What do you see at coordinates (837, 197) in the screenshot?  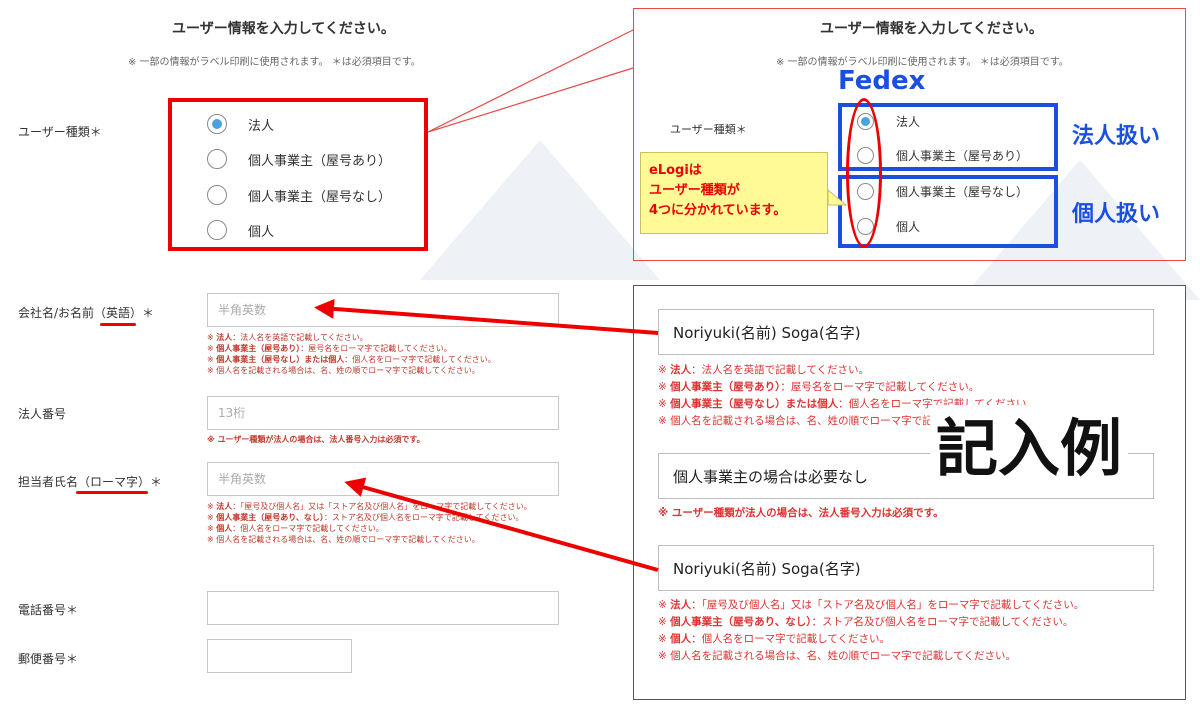 I see `callout-pointer` at bounding box center [837, 197].